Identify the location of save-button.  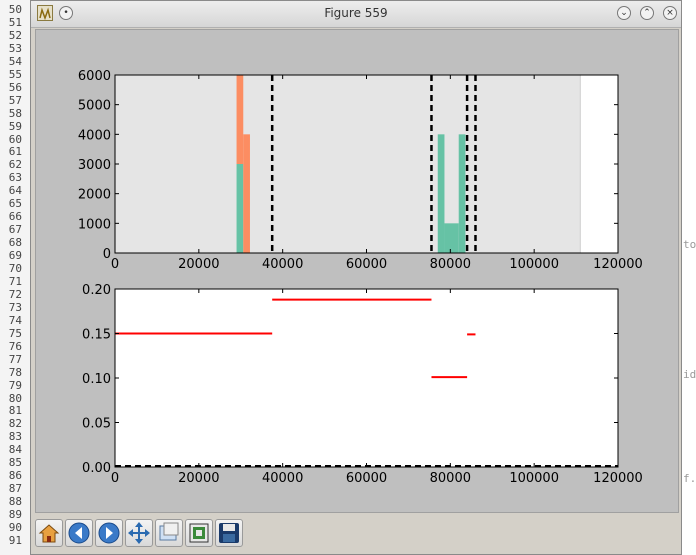
(229, 533).